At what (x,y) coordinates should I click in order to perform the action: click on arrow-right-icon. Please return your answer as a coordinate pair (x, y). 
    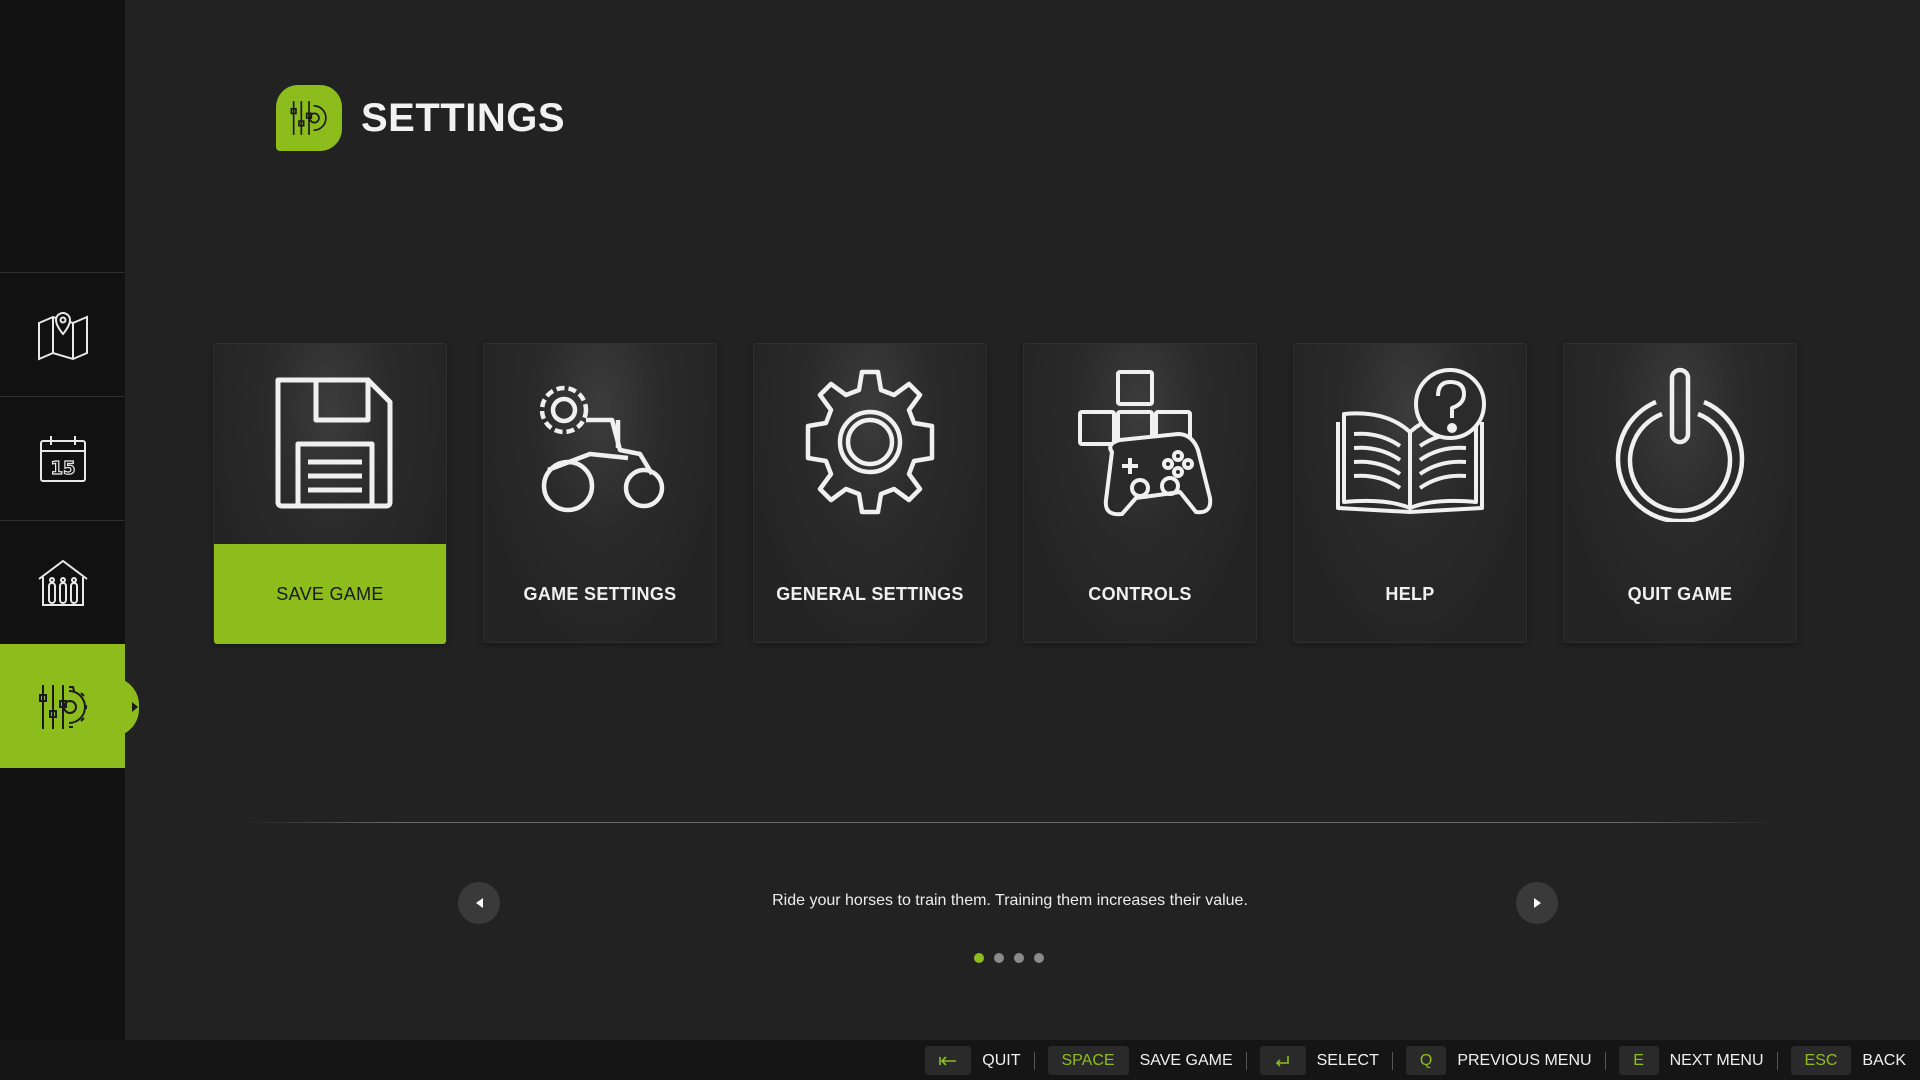
    Looking at the image, I should click on (1537, 903).